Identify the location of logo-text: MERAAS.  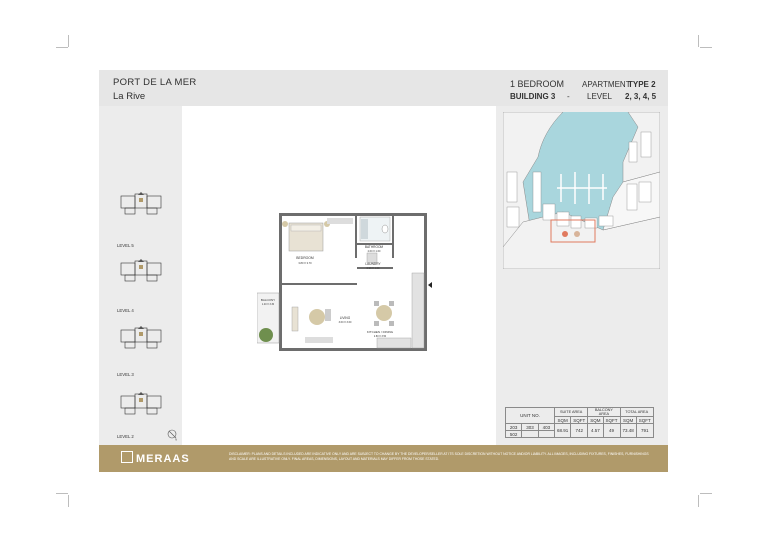
(163, 459).